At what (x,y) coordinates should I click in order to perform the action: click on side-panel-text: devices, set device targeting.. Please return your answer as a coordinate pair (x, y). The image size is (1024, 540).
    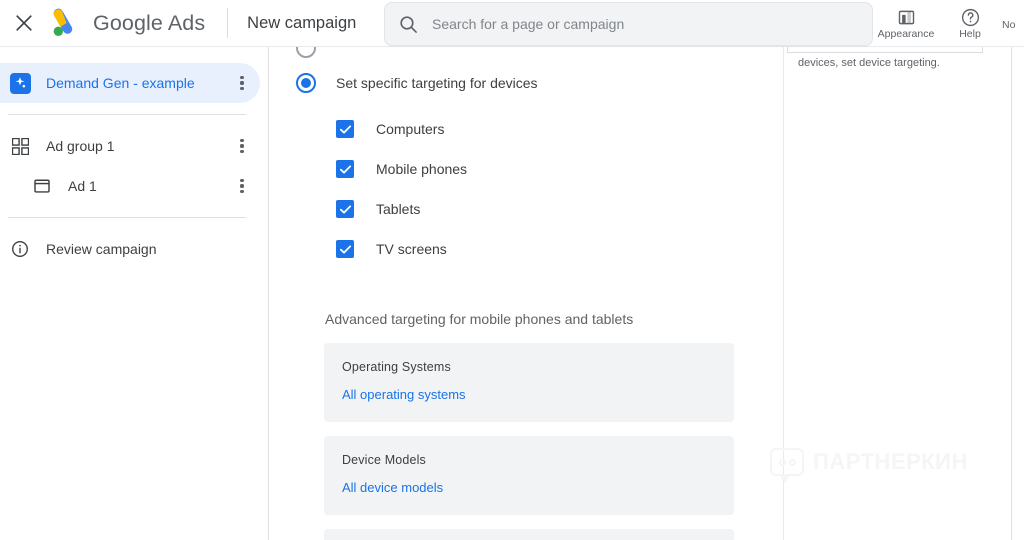
    Looking at the image, I should click on (869, 63).